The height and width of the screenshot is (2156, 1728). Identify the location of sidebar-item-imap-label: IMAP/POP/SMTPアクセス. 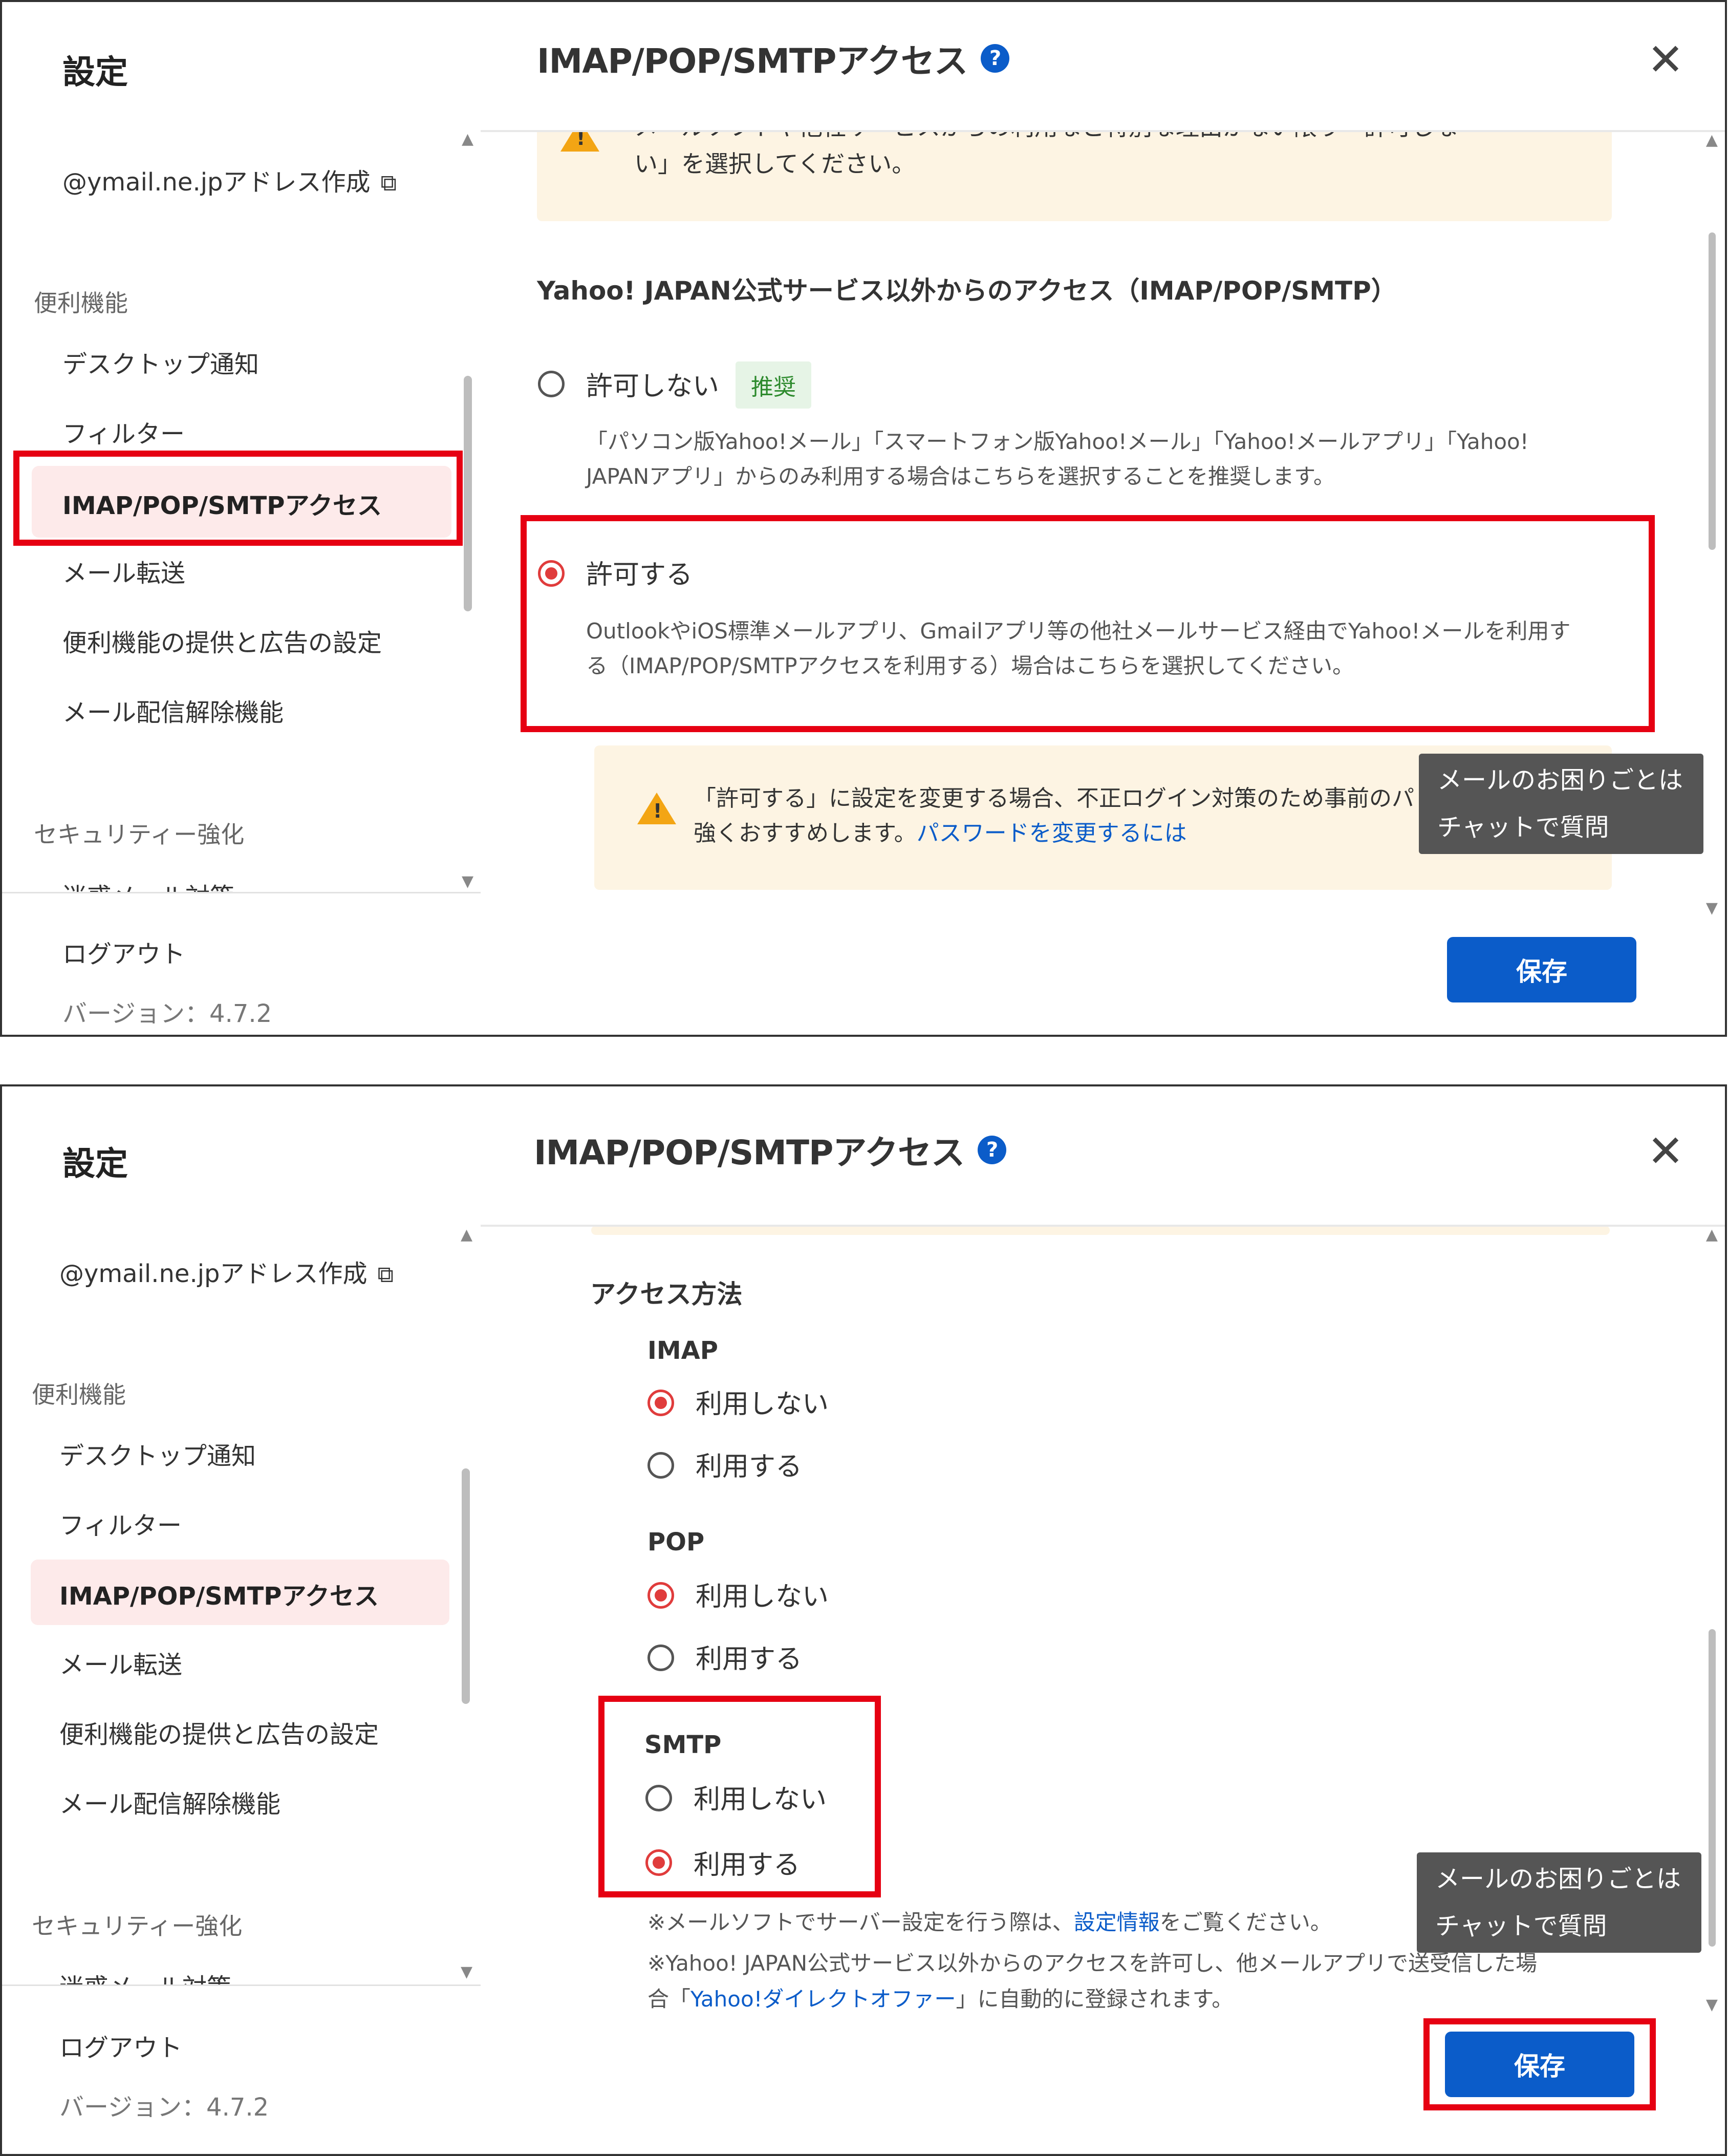
(219, 1596).